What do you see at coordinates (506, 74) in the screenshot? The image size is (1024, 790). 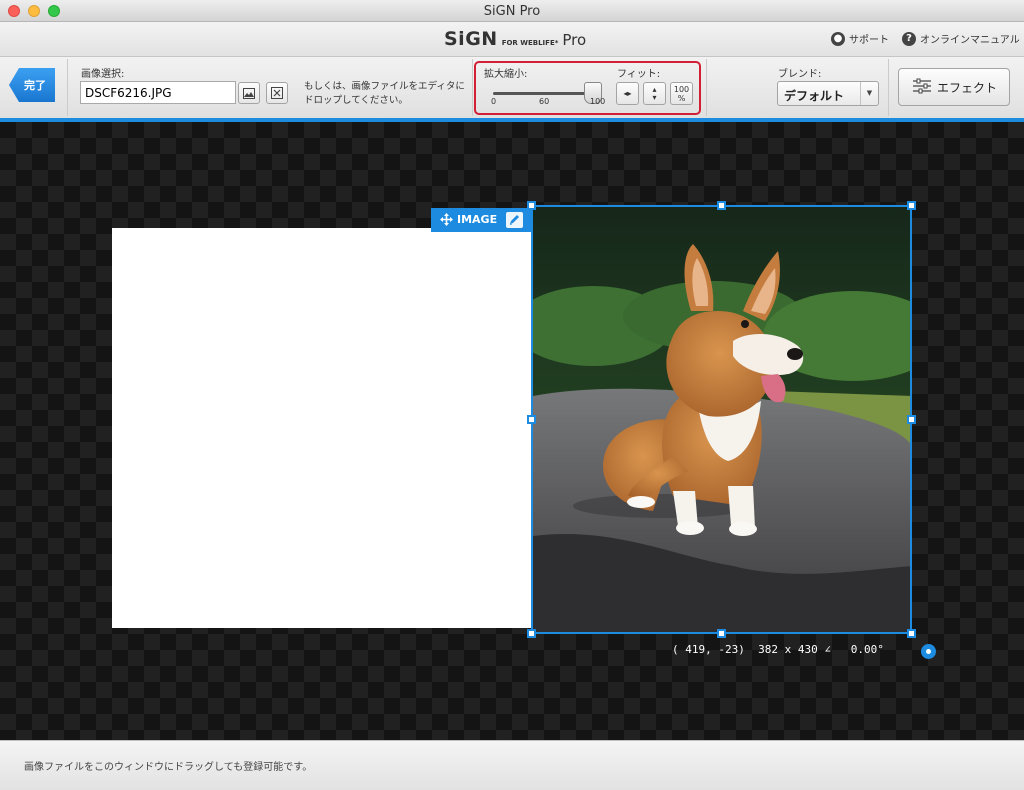 I see `zoom-label: 拡大縮小:` at bounding box center [506, 74].